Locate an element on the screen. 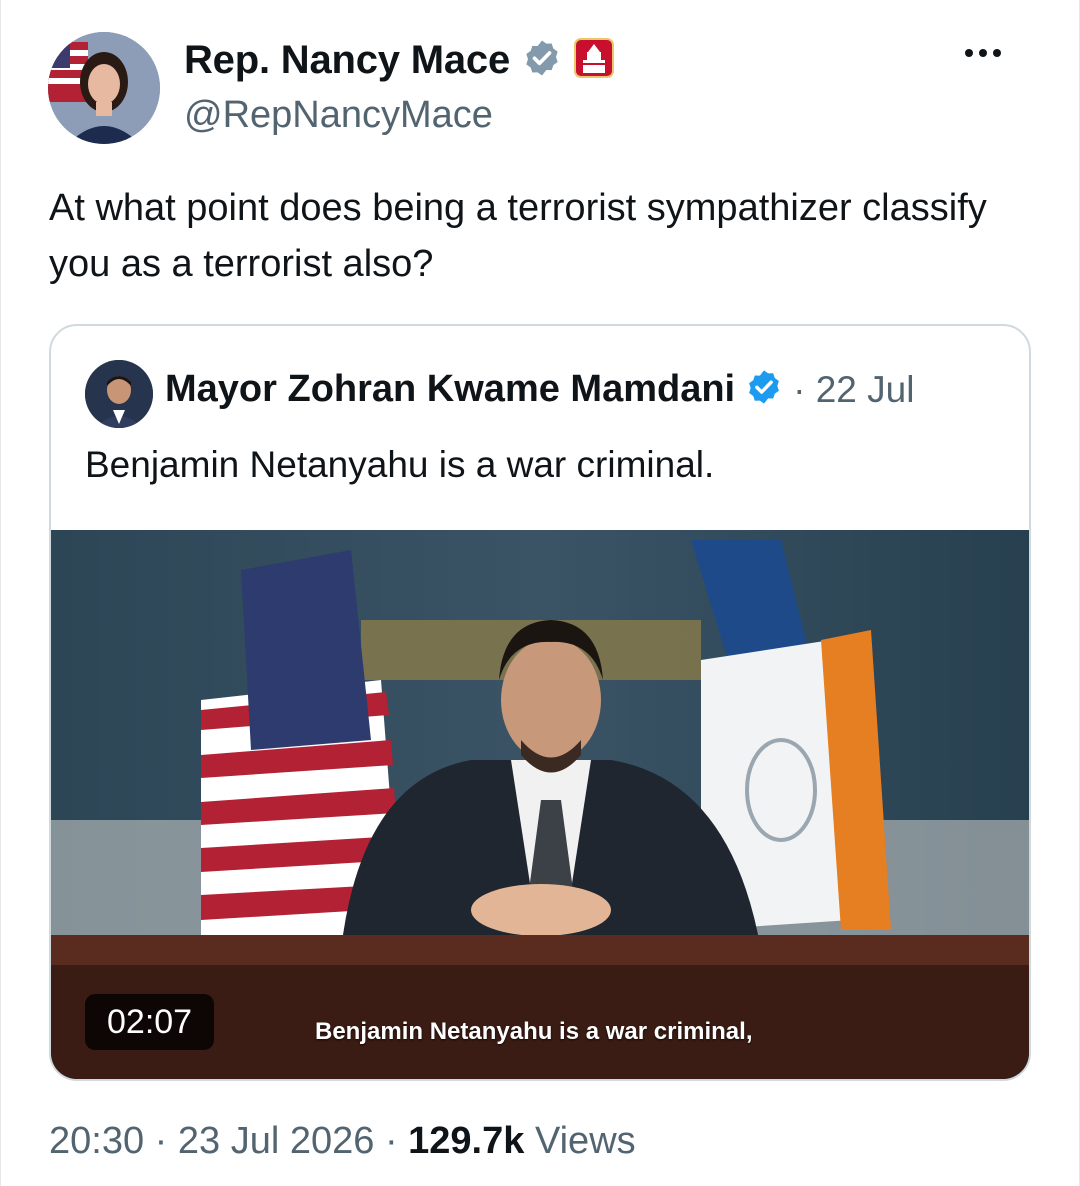 The image size is (1080, 1186). more-options-icon is located at coordinates (991, 53).